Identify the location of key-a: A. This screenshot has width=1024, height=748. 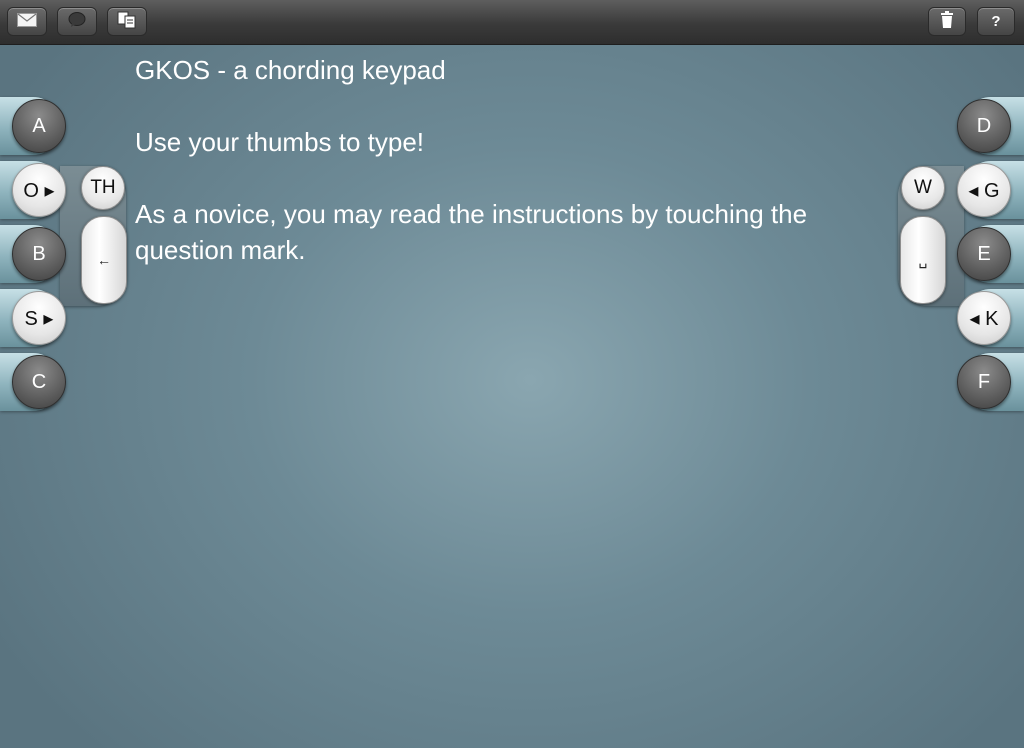
(39, 126).